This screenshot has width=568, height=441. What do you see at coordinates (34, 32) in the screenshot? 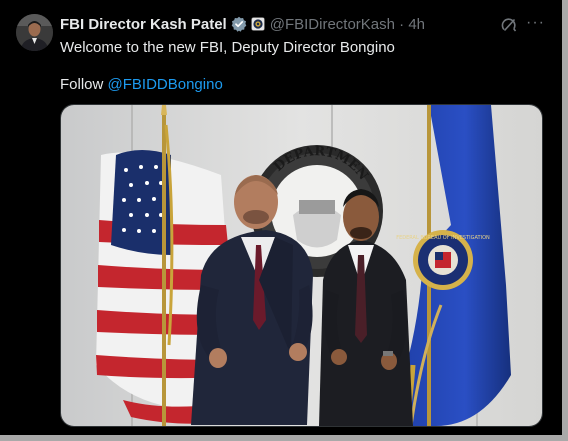
I see `avatar` at bounding box center [34, 32].